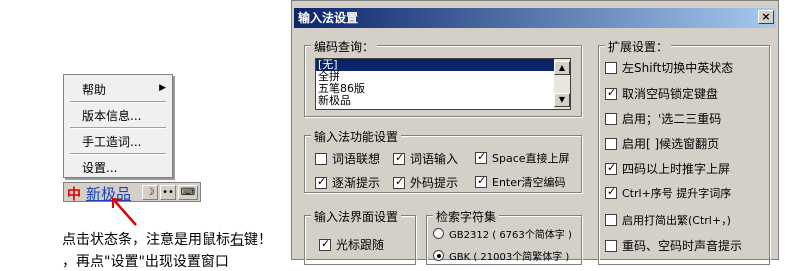  I want to click on submenu-arrow-icon: ▶, so click(162, 88).